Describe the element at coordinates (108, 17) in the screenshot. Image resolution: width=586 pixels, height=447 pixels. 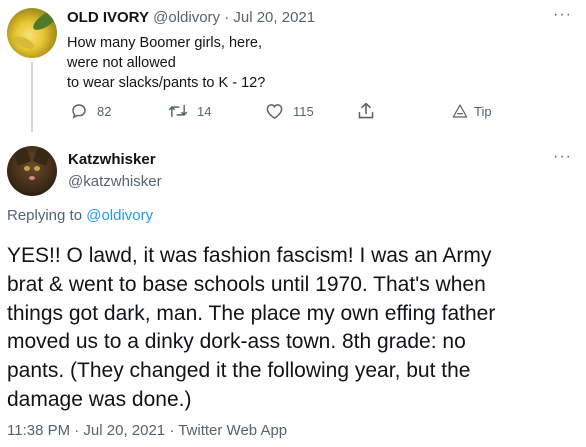
I see `display-name: OLD IVORY` at that location.